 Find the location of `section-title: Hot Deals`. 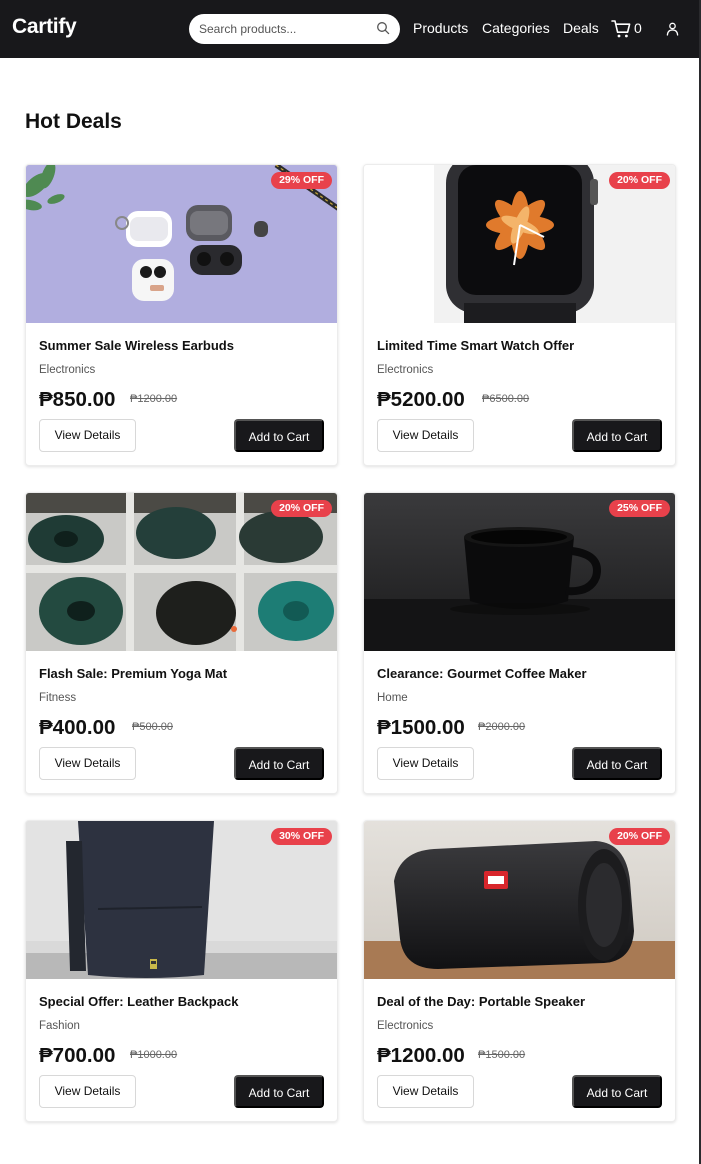

section-title: Hot Deals is located at coordinates (73, 121).